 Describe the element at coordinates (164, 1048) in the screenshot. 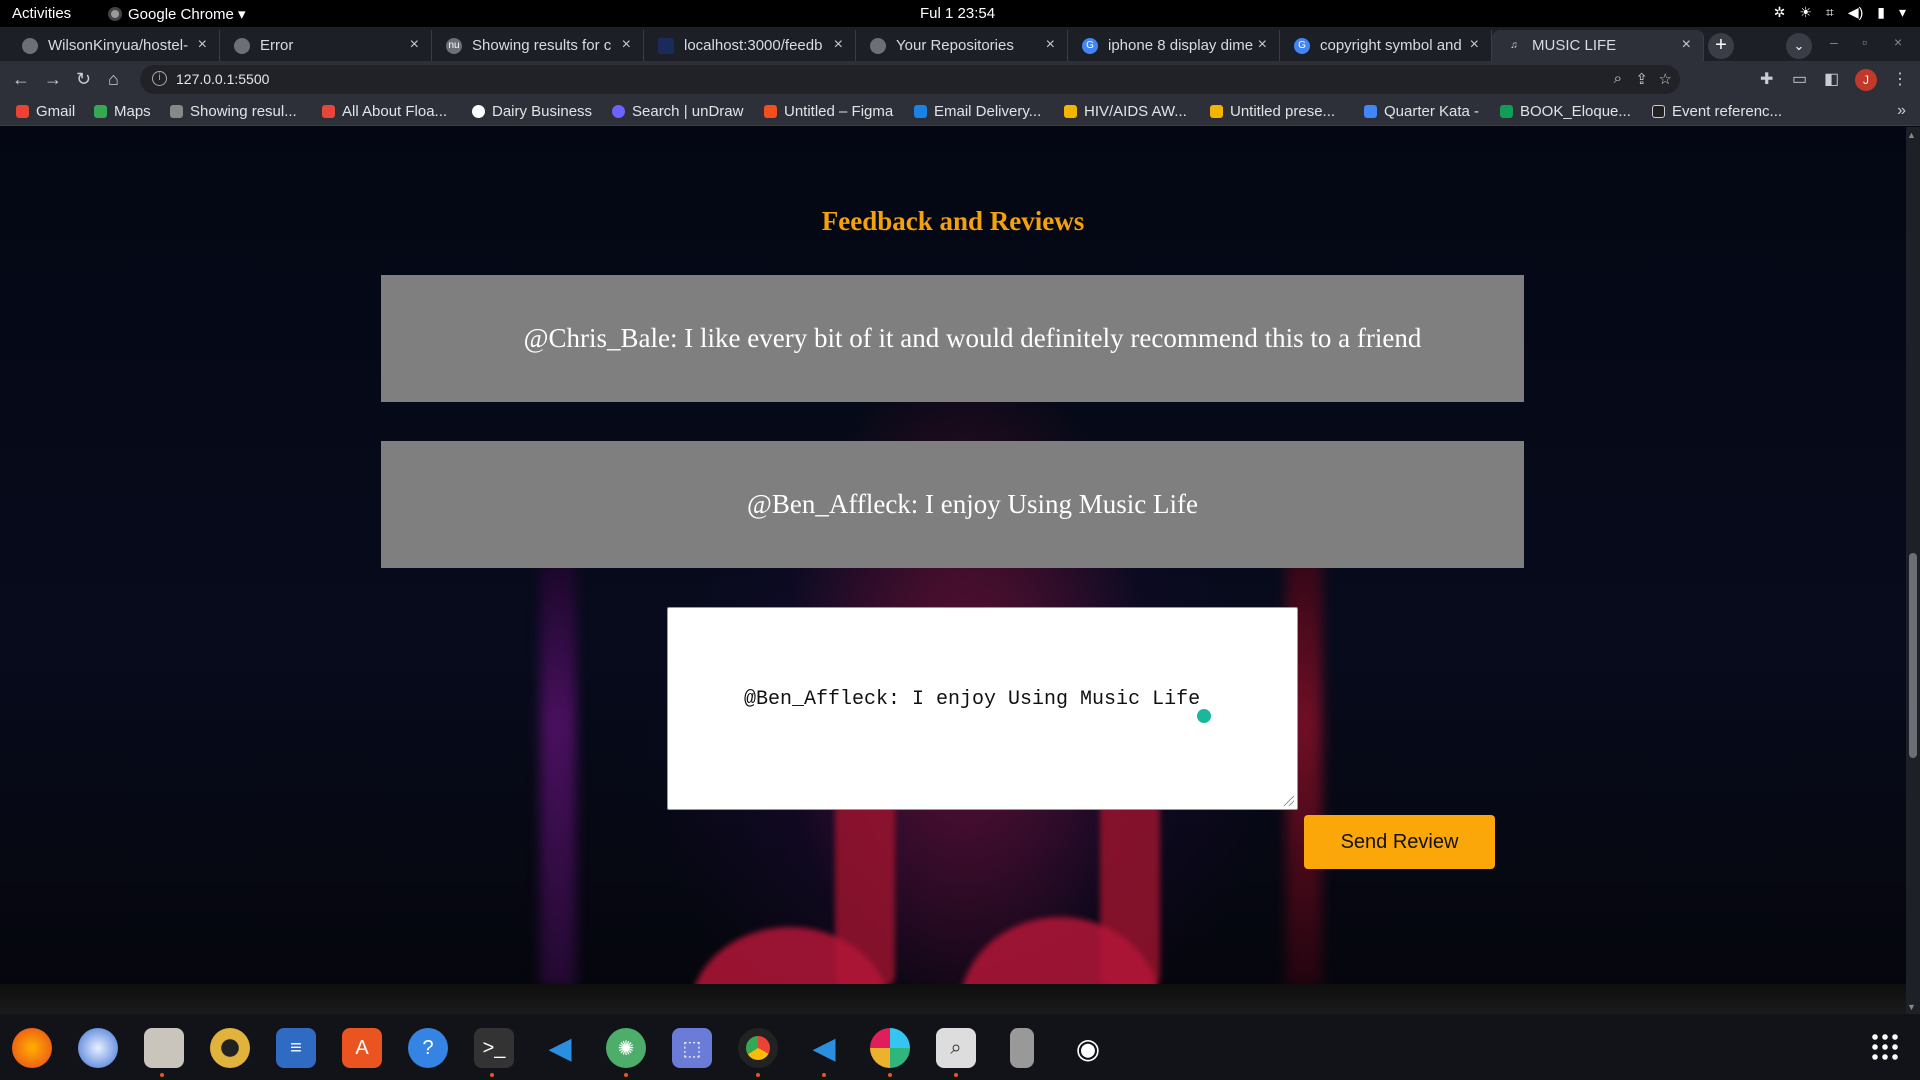

I see `files-icon` at that location.